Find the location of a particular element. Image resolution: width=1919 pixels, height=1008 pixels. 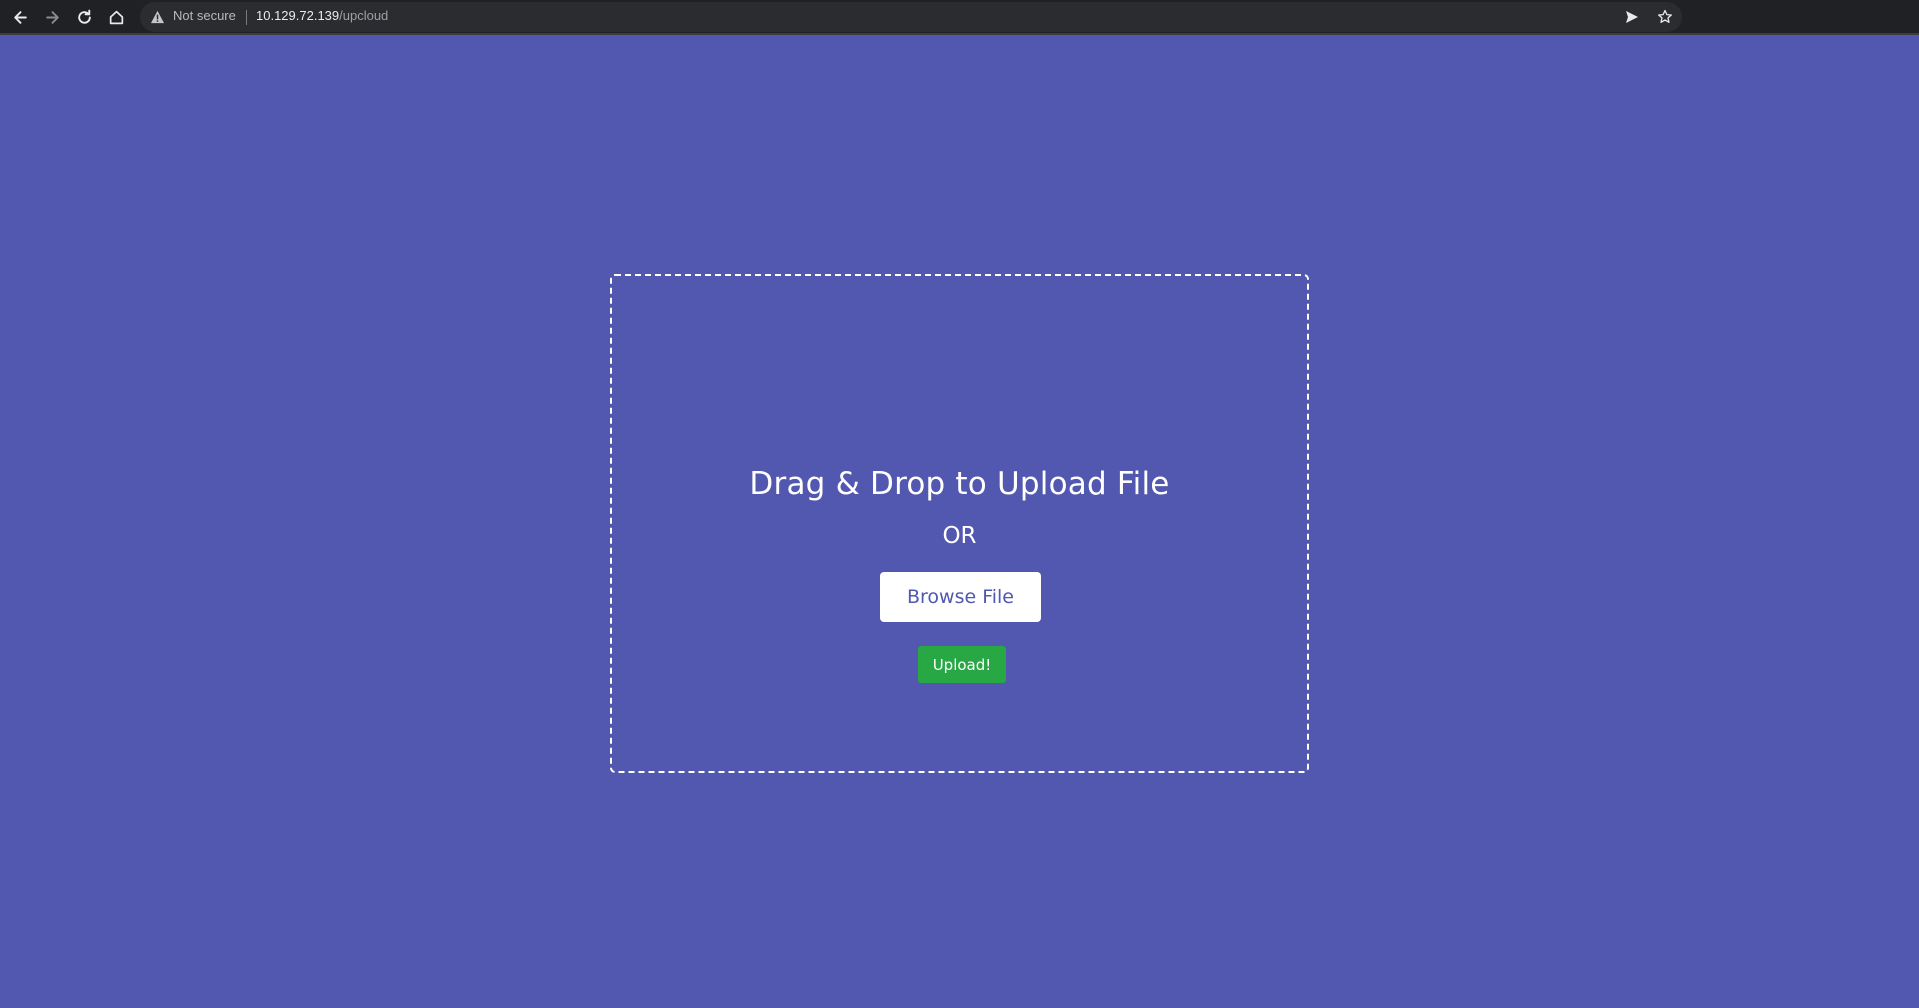

home-button is located at coordinates (116, 17).